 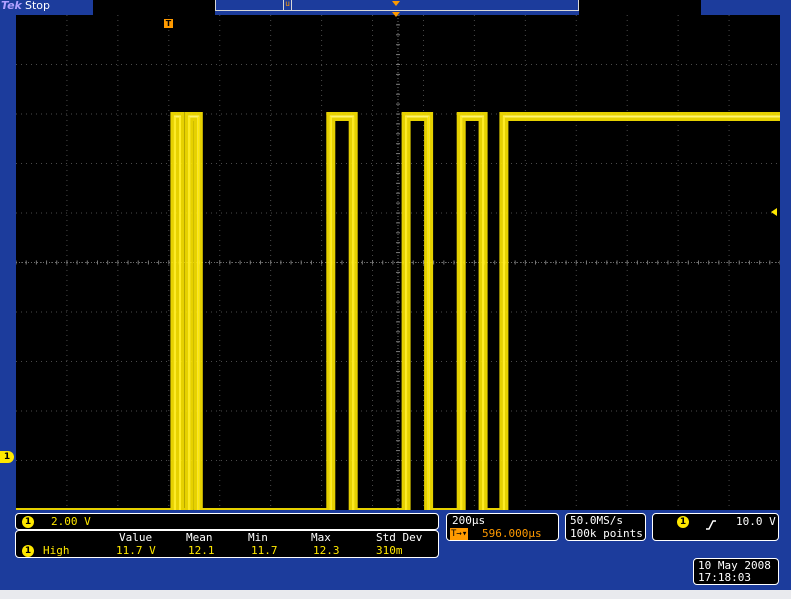 I want to click on channel-badge: 1, so click(x=28, y=522).